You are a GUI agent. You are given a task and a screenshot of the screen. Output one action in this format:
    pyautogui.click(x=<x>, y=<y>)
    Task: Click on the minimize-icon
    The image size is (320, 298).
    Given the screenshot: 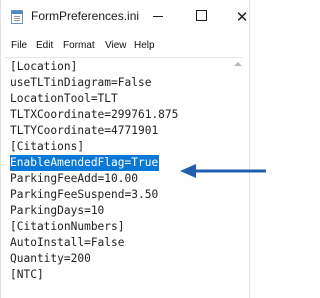 What is the action you would take?
    pyautogui.click(x=158, y=16)
    